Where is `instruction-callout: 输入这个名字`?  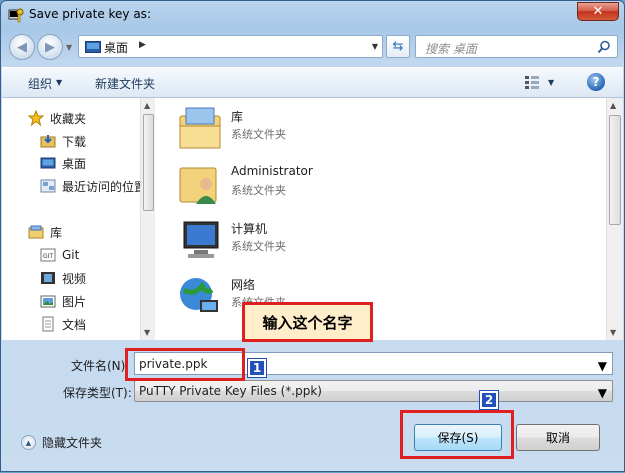
instruction-callout: 输入这个名字 is located at coordinates (307, 322).